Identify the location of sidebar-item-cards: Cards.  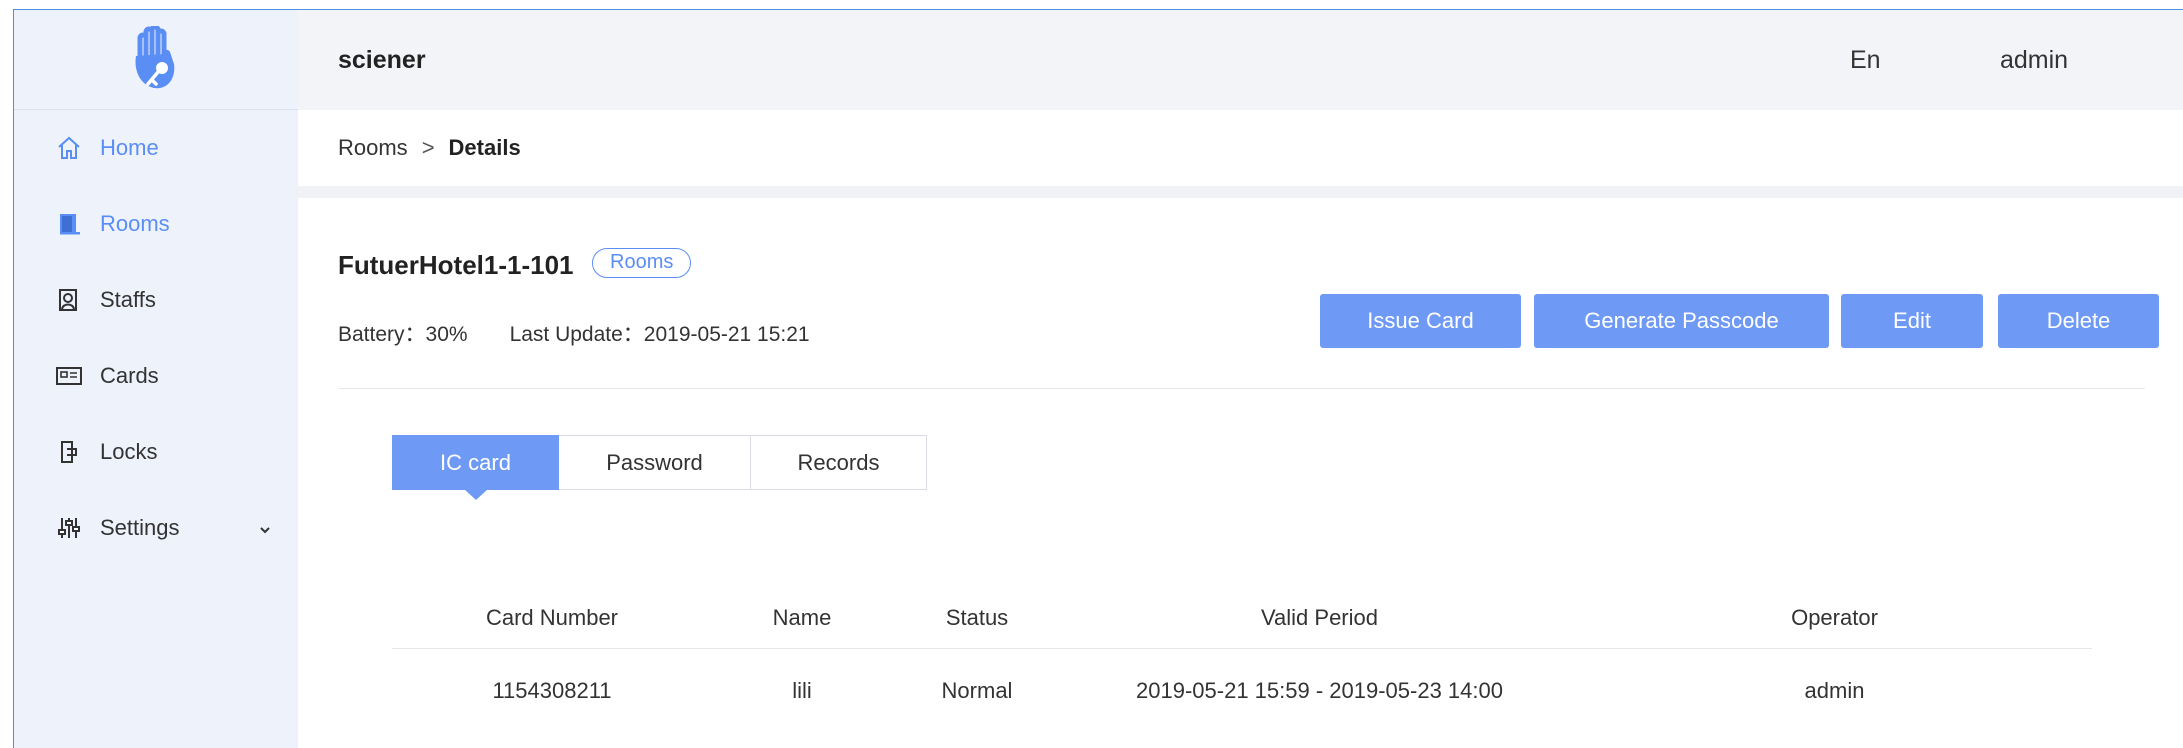
(156, 376).